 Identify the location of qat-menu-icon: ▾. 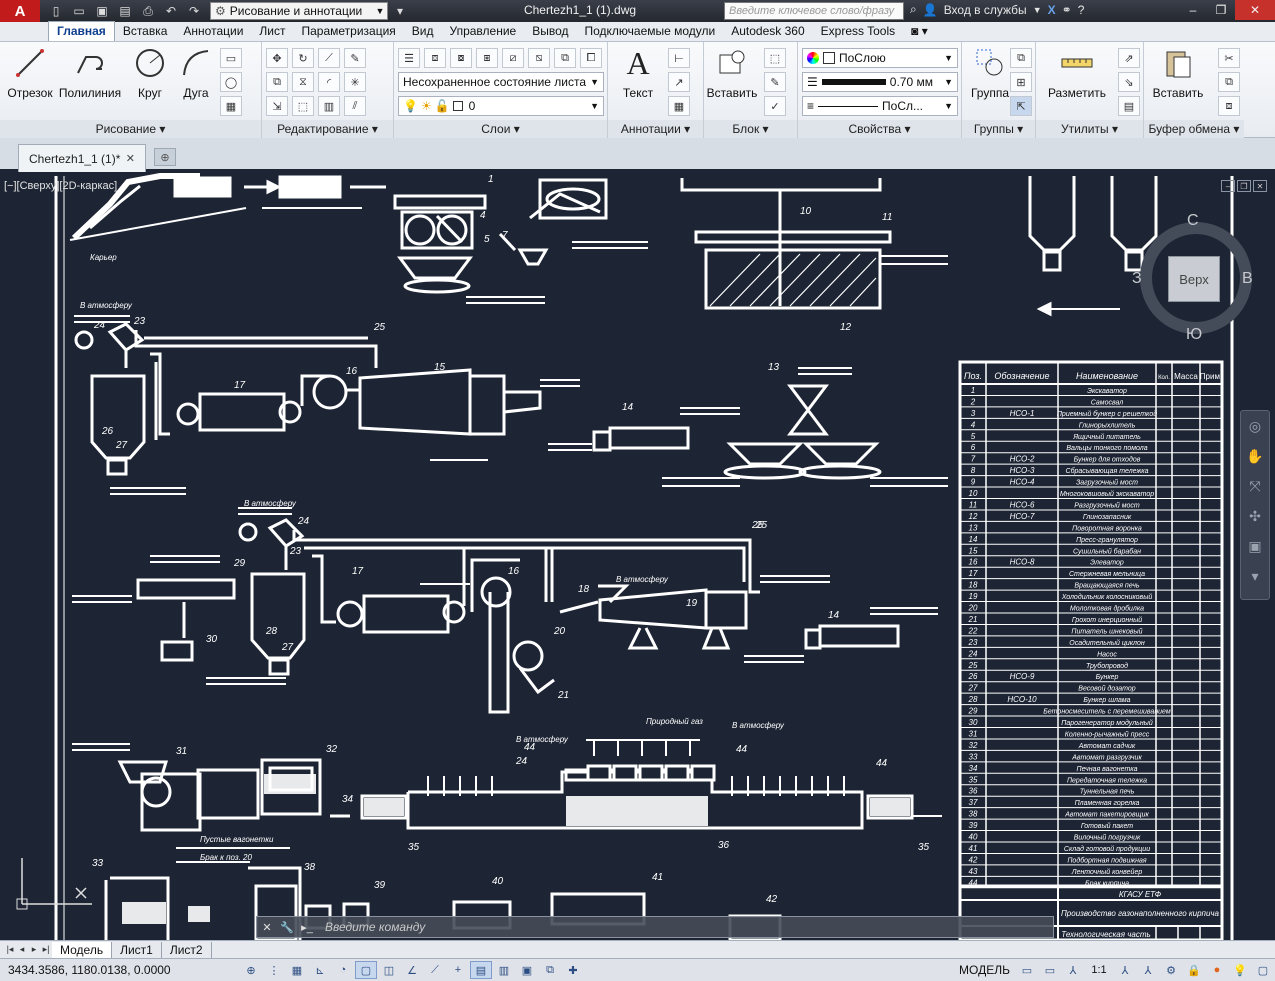
(400, 11).